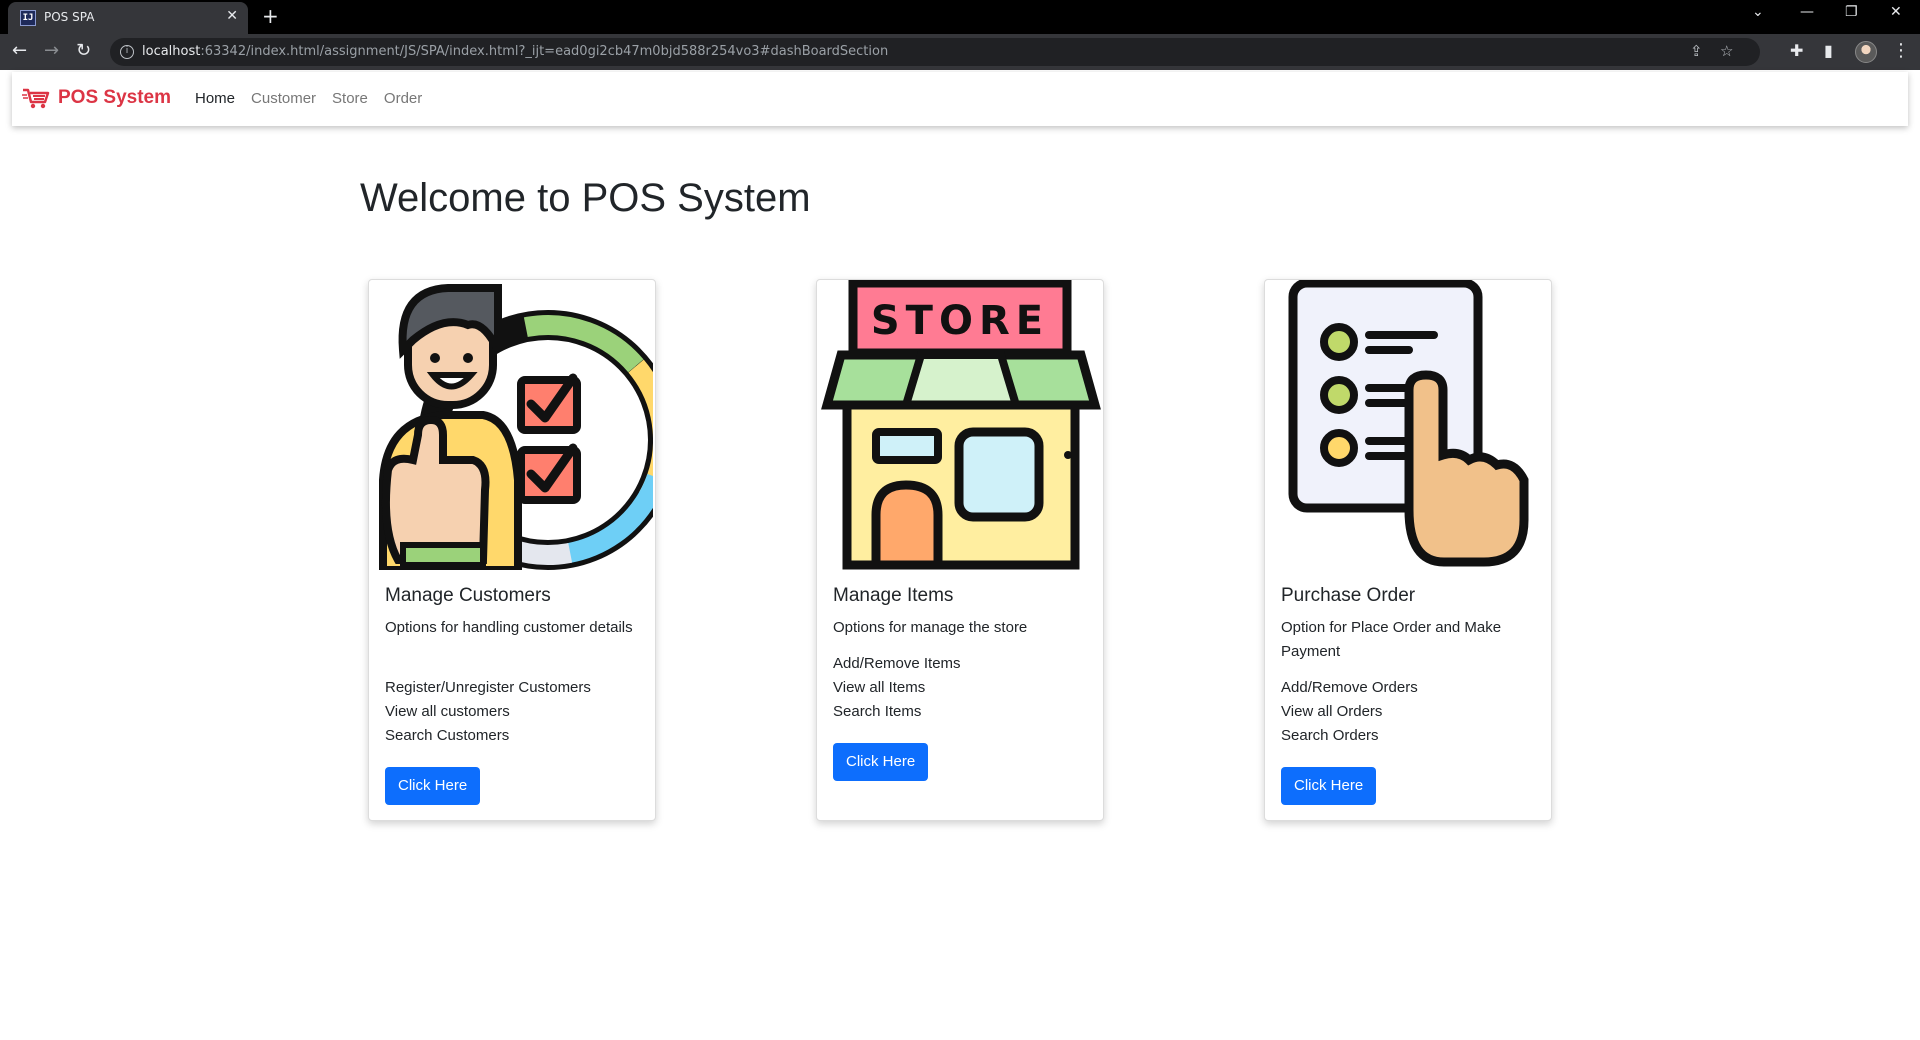 This screenshot has width=1920, height=1040. What do you see at coordinates (51, 51) in the screenshot?
I see `forward-icon: →` at bounding box center [51, 51].